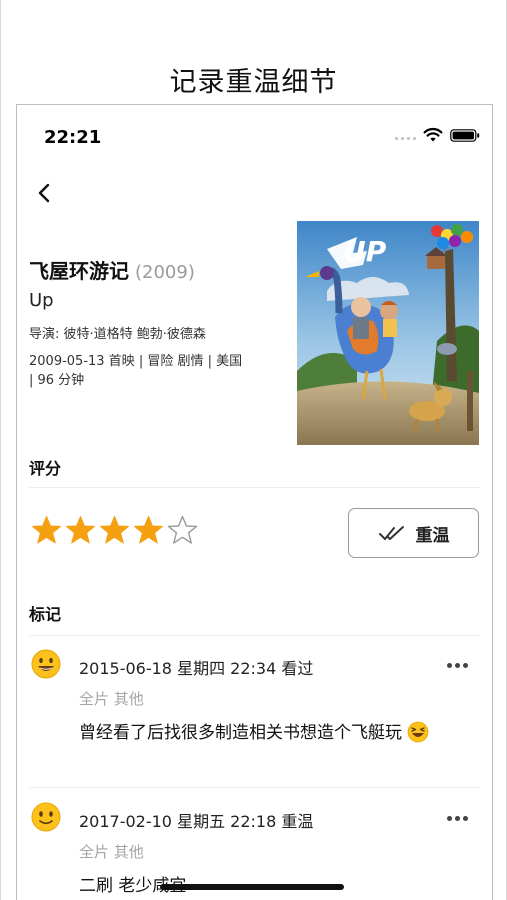 The height and width of the screenshot is (900, 507). Describe the element at coordinates (160, 371) in the screenshot. I see `release-info: 2009-05-13 首映 | 冒险 剧情 | 美国 | 96 分钟` at that location.